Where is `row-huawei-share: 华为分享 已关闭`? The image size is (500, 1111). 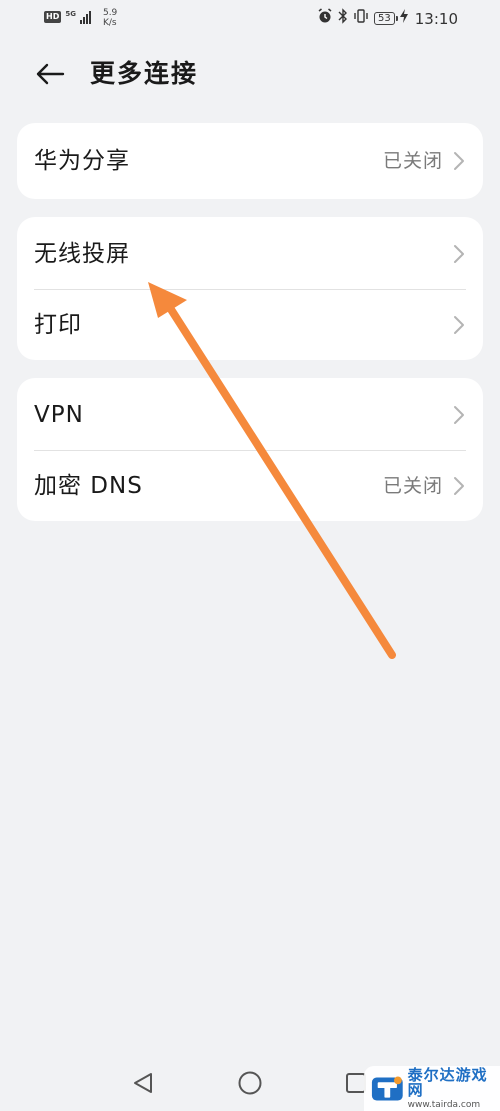
row-huawei-share: 华为分享 已关闭 is located at coordinates (250, 161).